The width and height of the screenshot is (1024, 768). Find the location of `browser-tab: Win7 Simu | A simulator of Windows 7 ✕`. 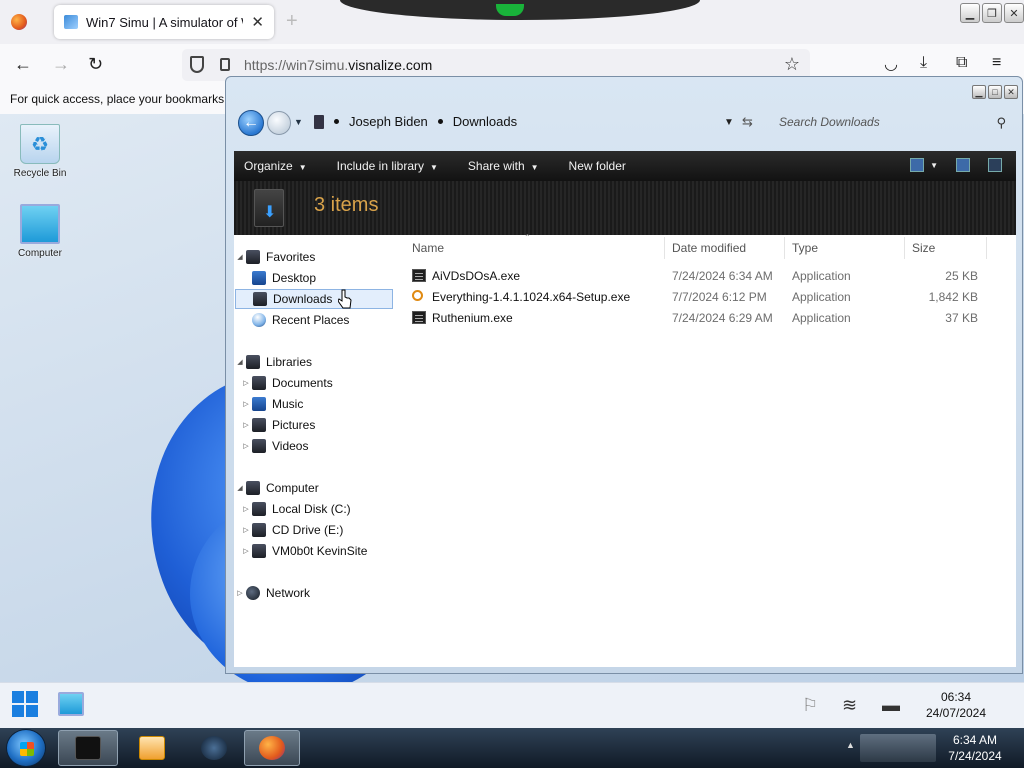

browser-tab: Win7 Simu | A simulator of Windows 7 ✕ is located at coordinates (164, 22).